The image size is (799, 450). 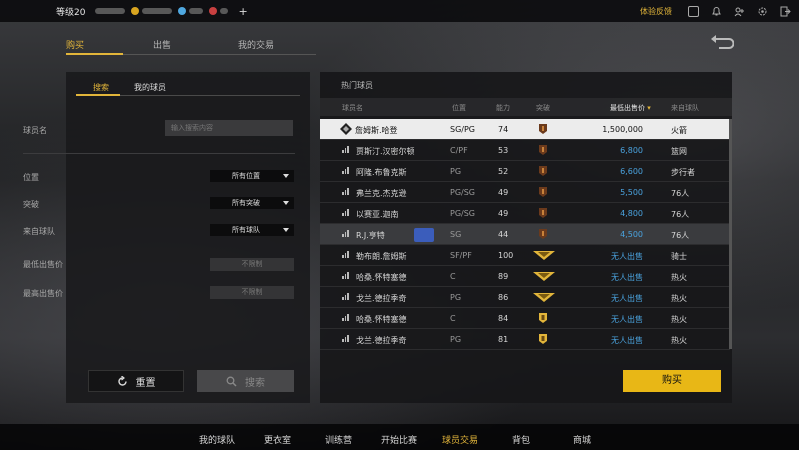 I want to click on reset-label: 重置, so click(x=145, y=383).